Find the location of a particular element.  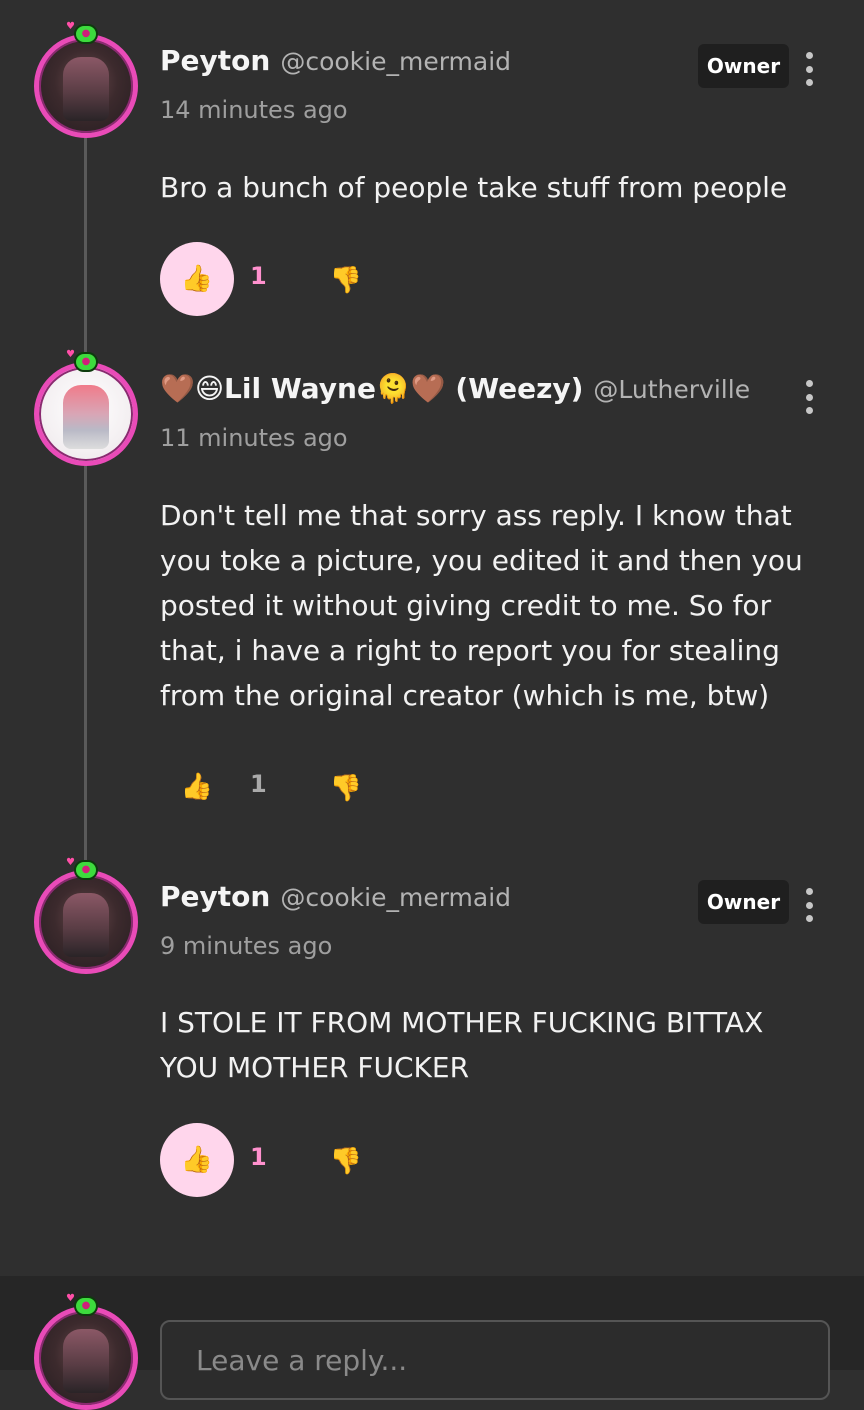

reply-input is located at coordinates (495, 1360).